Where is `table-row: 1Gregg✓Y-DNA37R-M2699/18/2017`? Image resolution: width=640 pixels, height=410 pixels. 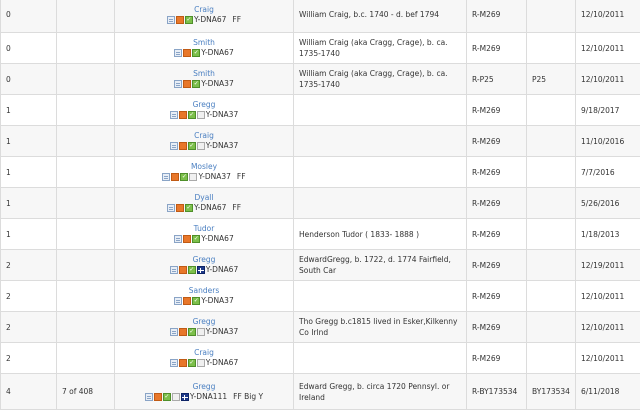
table-row: 1Gregg✓Y-DNA37R-M2699/18/2017 is located at coordinates (320, 110).